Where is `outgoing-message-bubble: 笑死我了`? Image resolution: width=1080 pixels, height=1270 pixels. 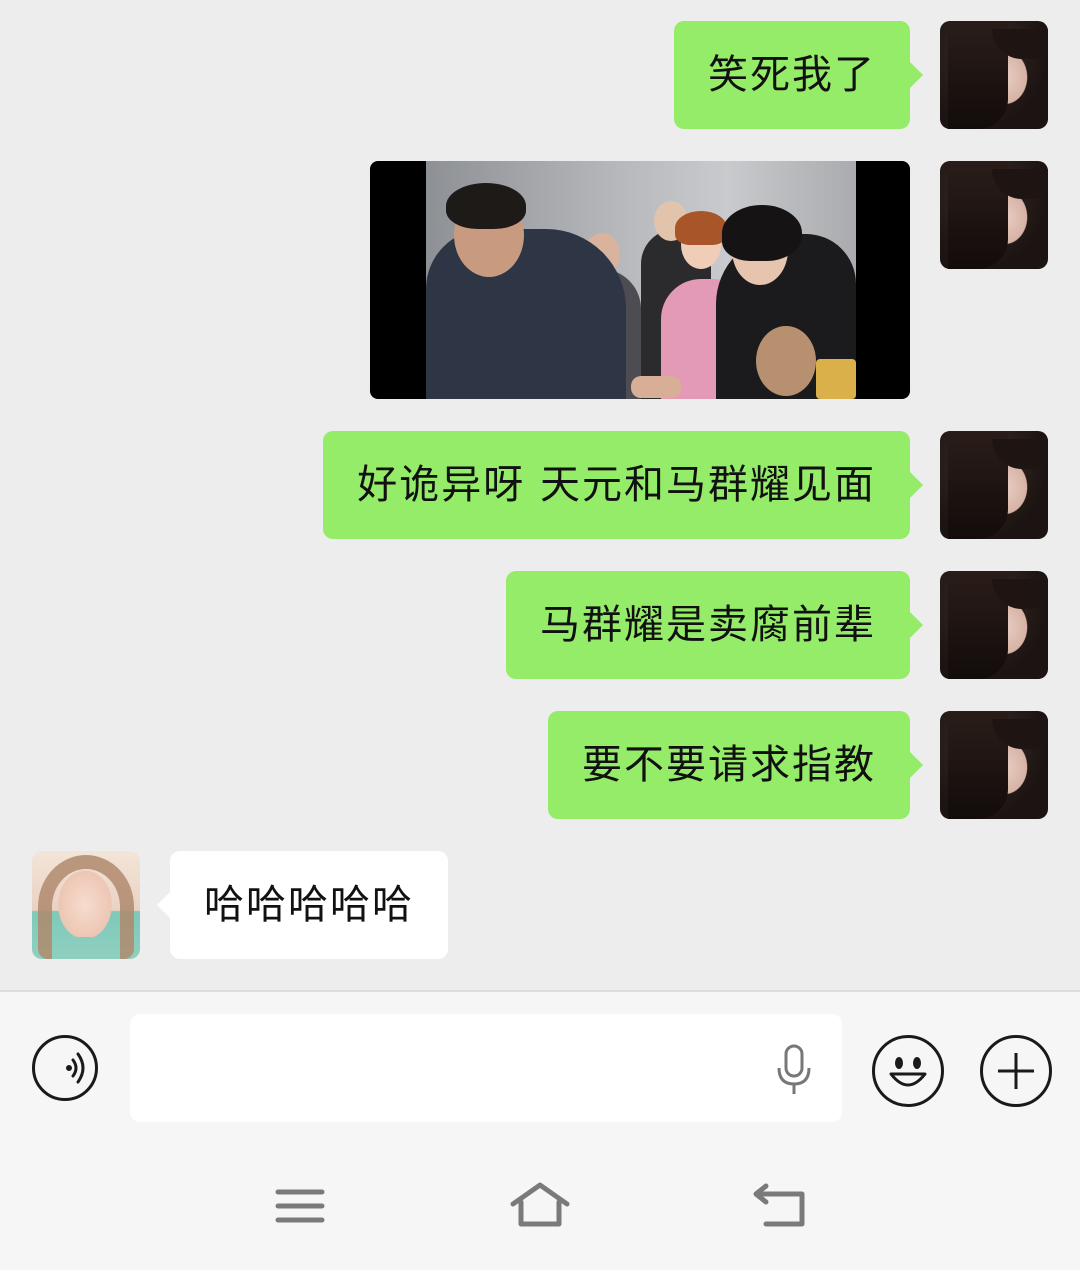
outgoing-message-bubble: 笑死我了 is located at coordinates (798, 75).